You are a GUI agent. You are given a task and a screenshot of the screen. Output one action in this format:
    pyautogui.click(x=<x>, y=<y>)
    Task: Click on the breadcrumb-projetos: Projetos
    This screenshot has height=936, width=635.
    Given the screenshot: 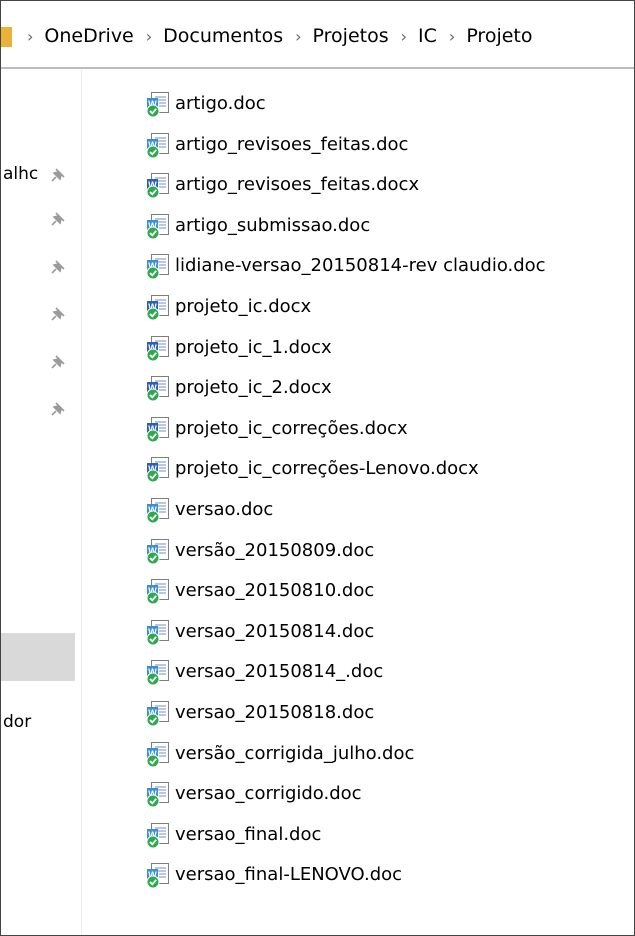 What is the action you would take?
    pyautogui.click(x=351, y=36)
    